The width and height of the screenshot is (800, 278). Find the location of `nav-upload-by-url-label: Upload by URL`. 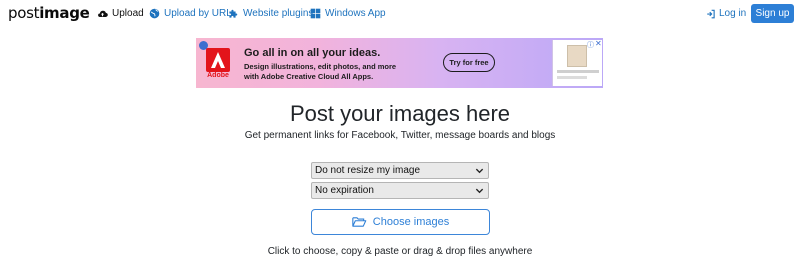

nav-upload-by-url-label: Upload by URL is located at coordinates (198, 13).